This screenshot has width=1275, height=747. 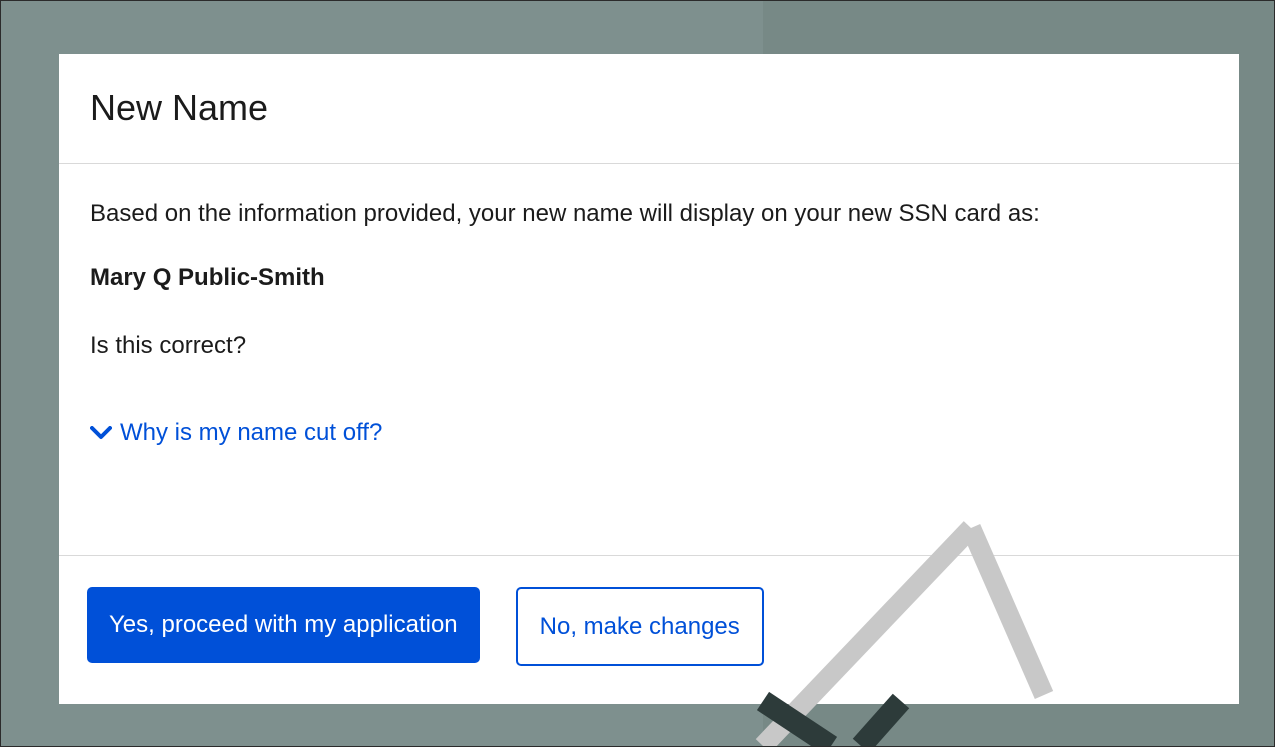 I want to click on dialog-title: New Name, so click(x=179, y=107).